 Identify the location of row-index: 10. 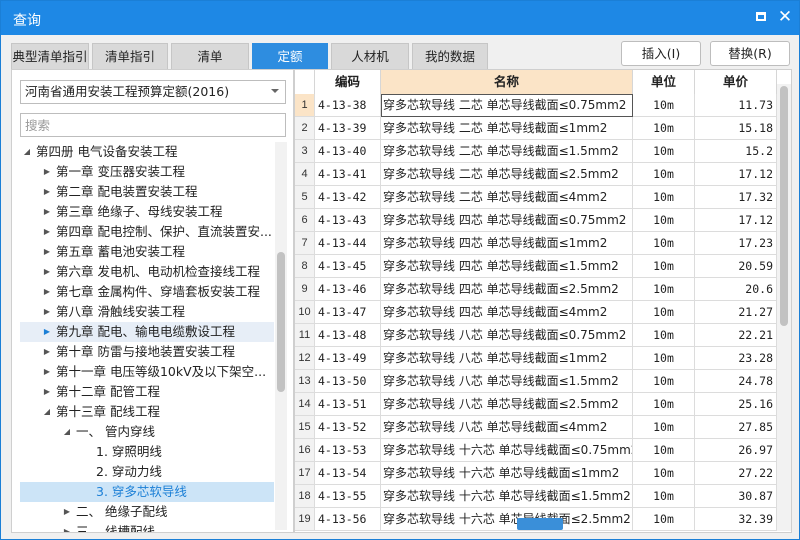
(305, 312).